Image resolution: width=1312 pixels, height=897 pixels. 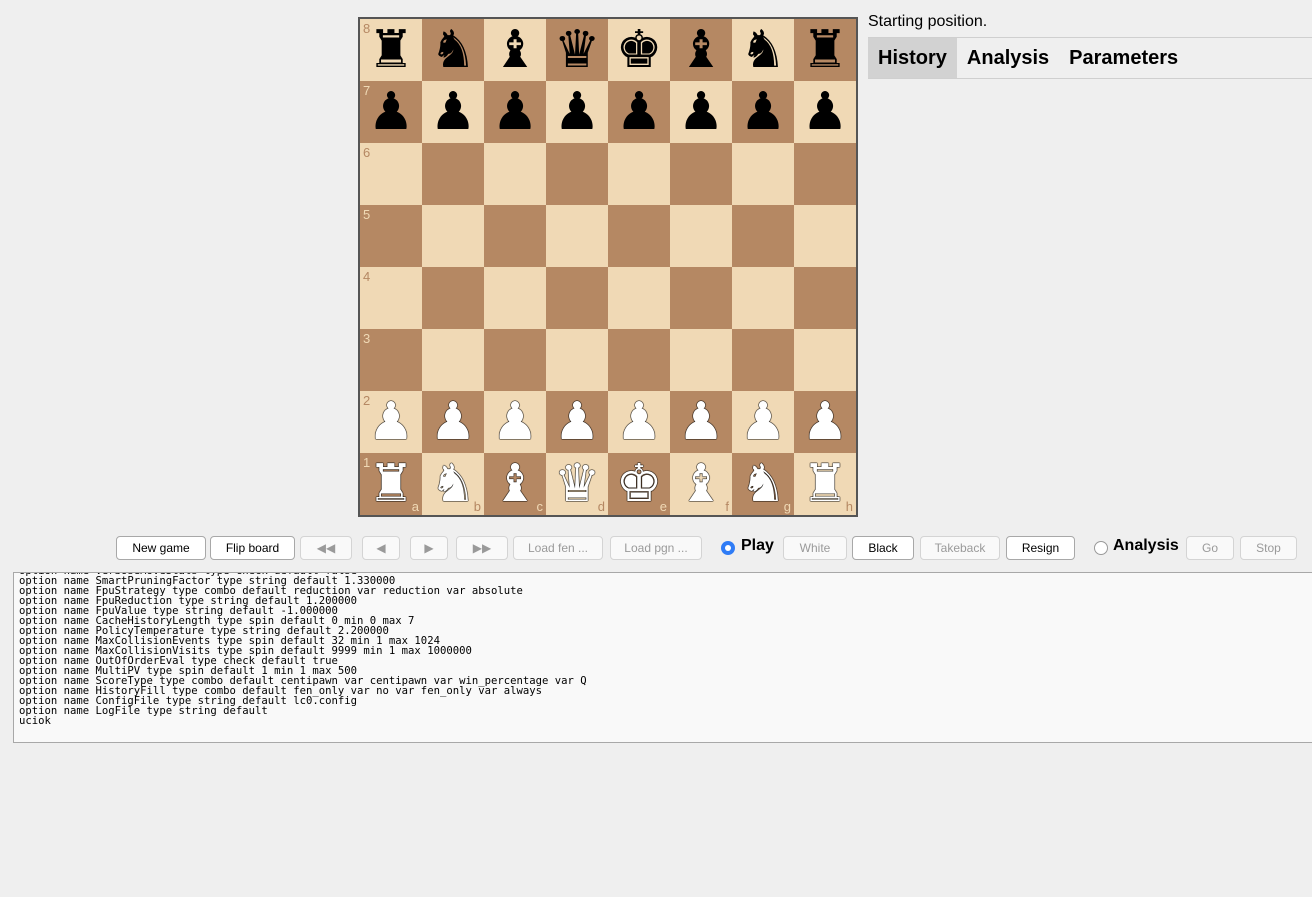 What do you see at coordinates (1210, 548) in the screenshot?
I see `go-button: Go` at bounding box center [1210, 548].